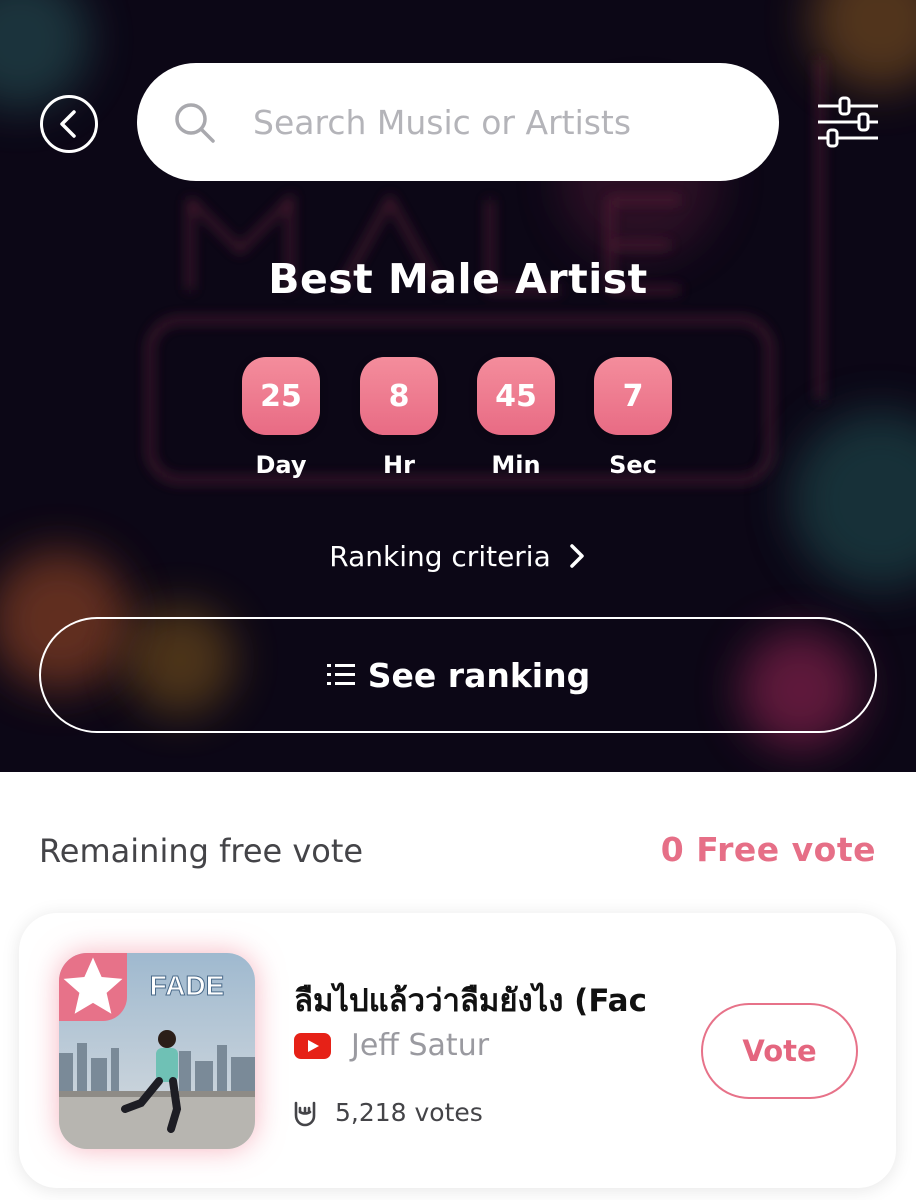 This screenshot has width=916, height=1200. I want to click on search-bar, so click(458, 122).